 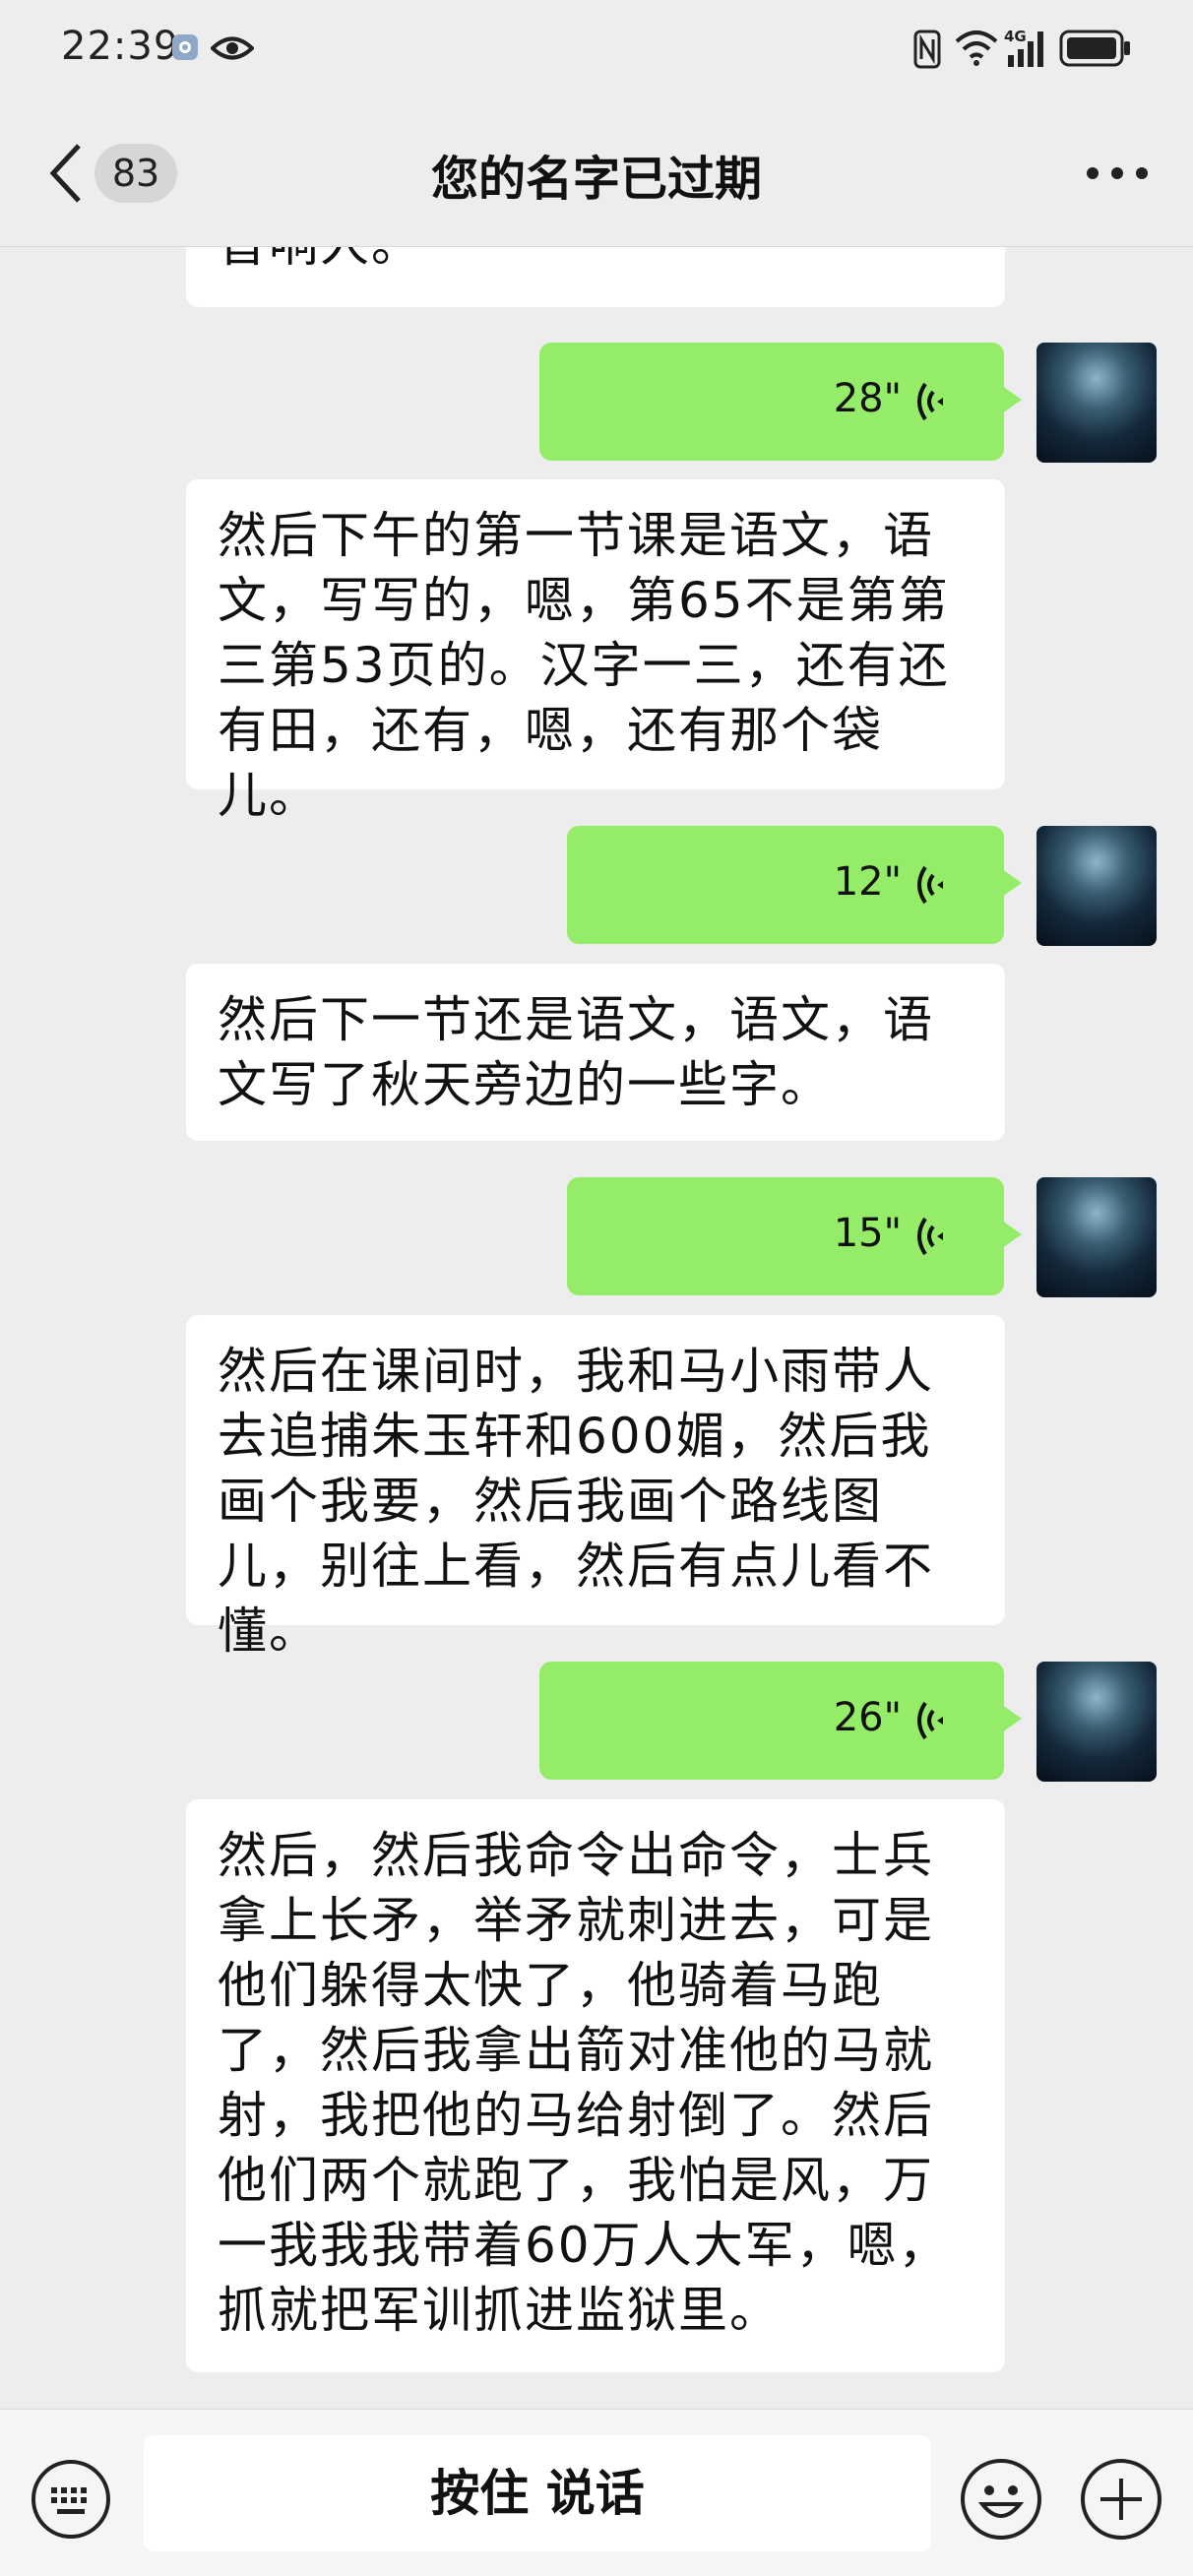 What do you see at coordinates (867, 398) in the screenshot?
I see `voice-duration: 28"` at bounding box center [867, 398].